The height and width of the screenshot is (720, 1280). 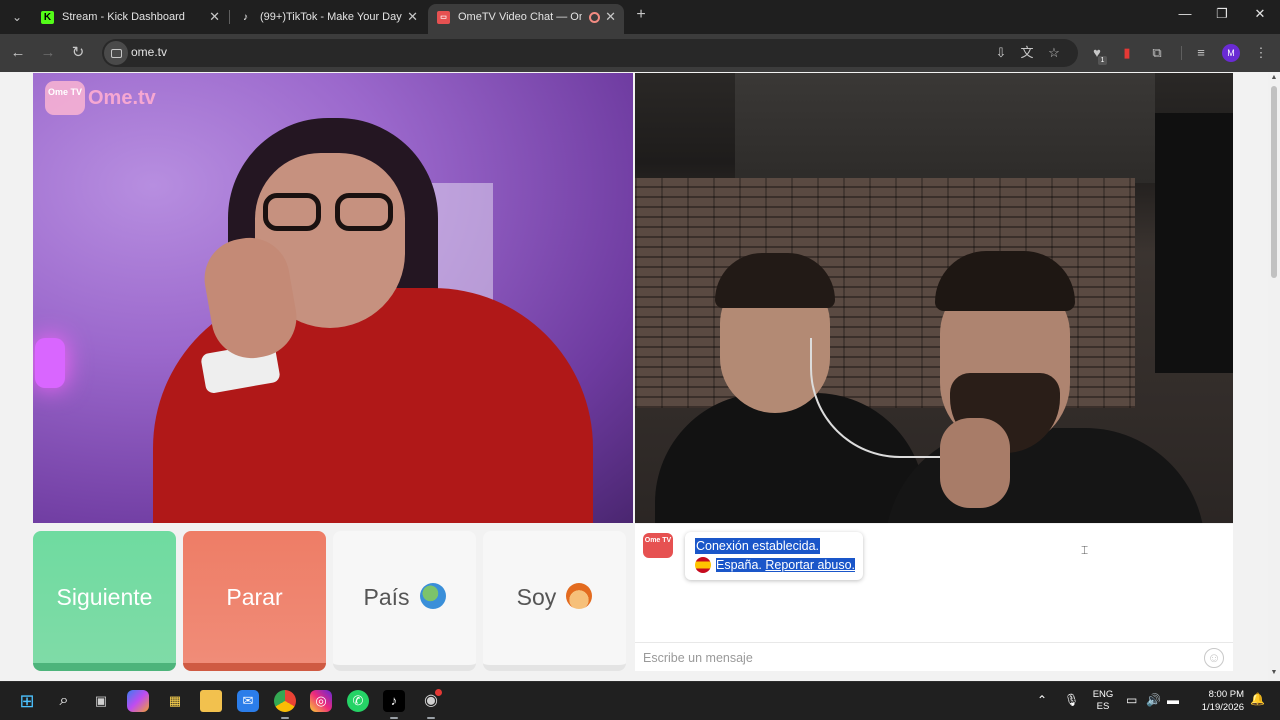 I want to click on tab-kick-dashboard: K Stream - Kick Dashboard ✕, so click(x=130, y=19).